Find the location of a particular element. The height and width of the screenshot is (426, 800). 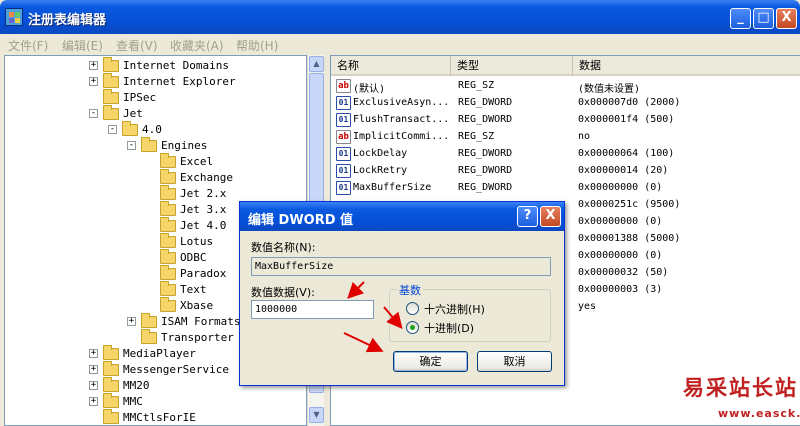

arrow-to-decimal-radio is located at coordinates (393, 318).